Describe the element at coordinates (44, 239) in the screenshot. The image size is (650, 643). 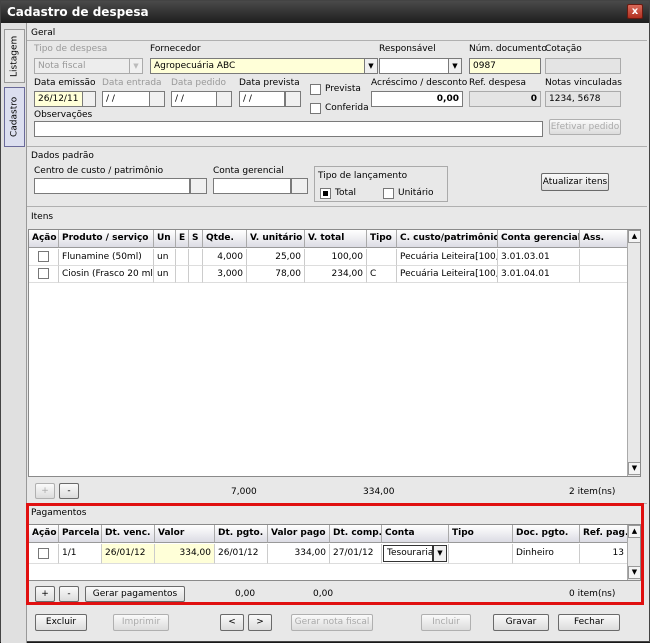
I see `itens-col-header: Ação` at that location.